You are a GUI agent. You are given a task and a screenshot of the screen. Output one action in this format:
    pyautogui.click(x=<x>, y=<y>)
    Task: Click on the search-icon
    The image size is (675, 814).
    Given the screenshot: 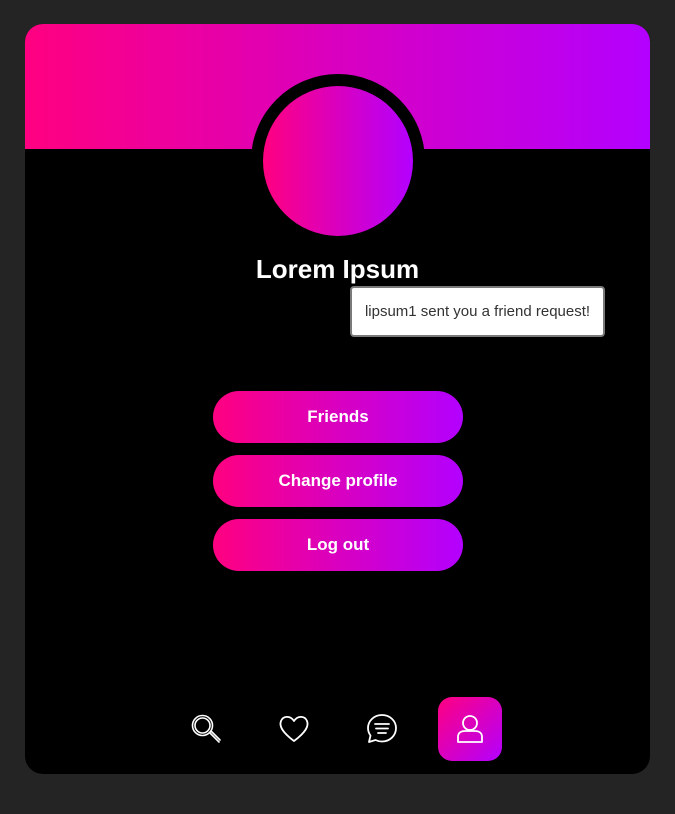 What is the action you would take?
    pyautogui.click(x=206, y=728)
    